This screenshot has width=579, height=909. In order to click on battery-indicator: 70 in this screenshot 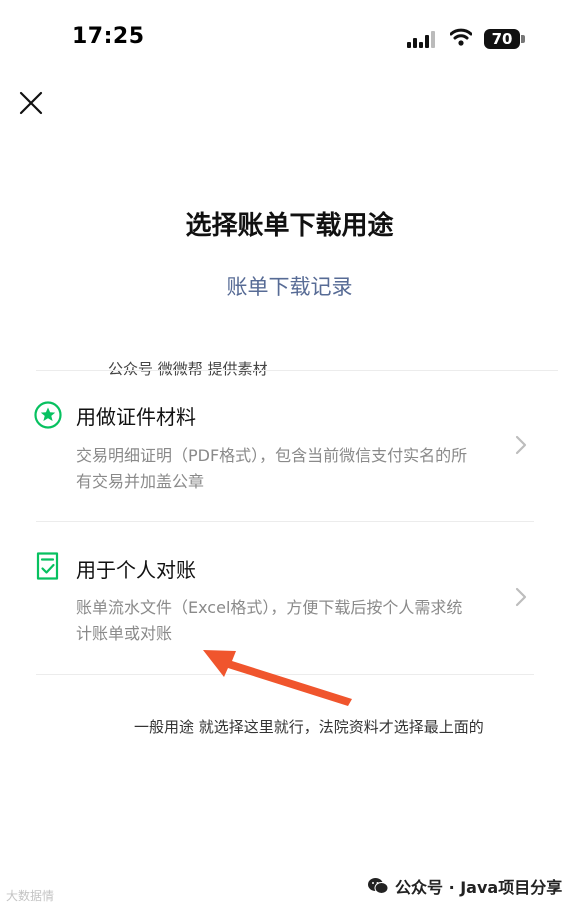, I will do `click(502, 39)`.